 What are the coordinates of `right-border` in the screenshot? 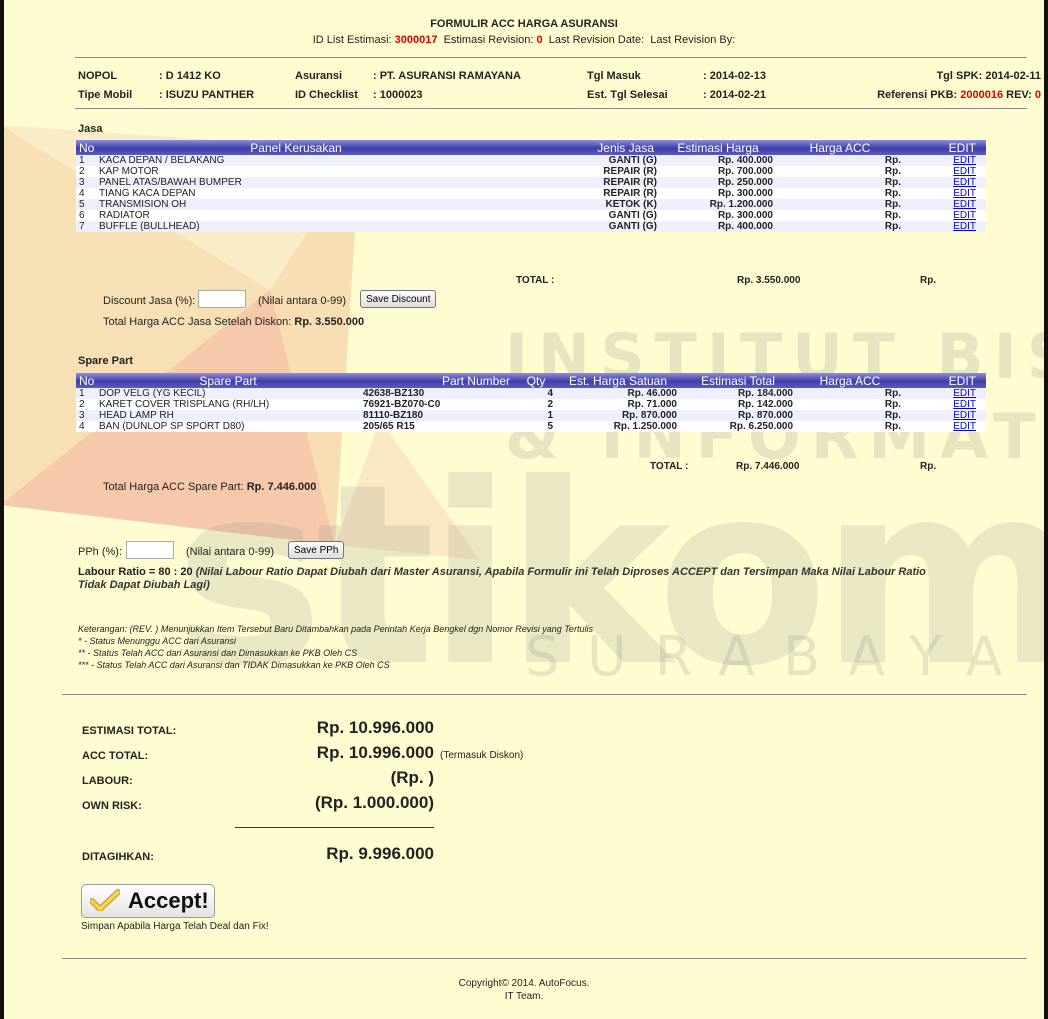 It's located at (1046, 509).